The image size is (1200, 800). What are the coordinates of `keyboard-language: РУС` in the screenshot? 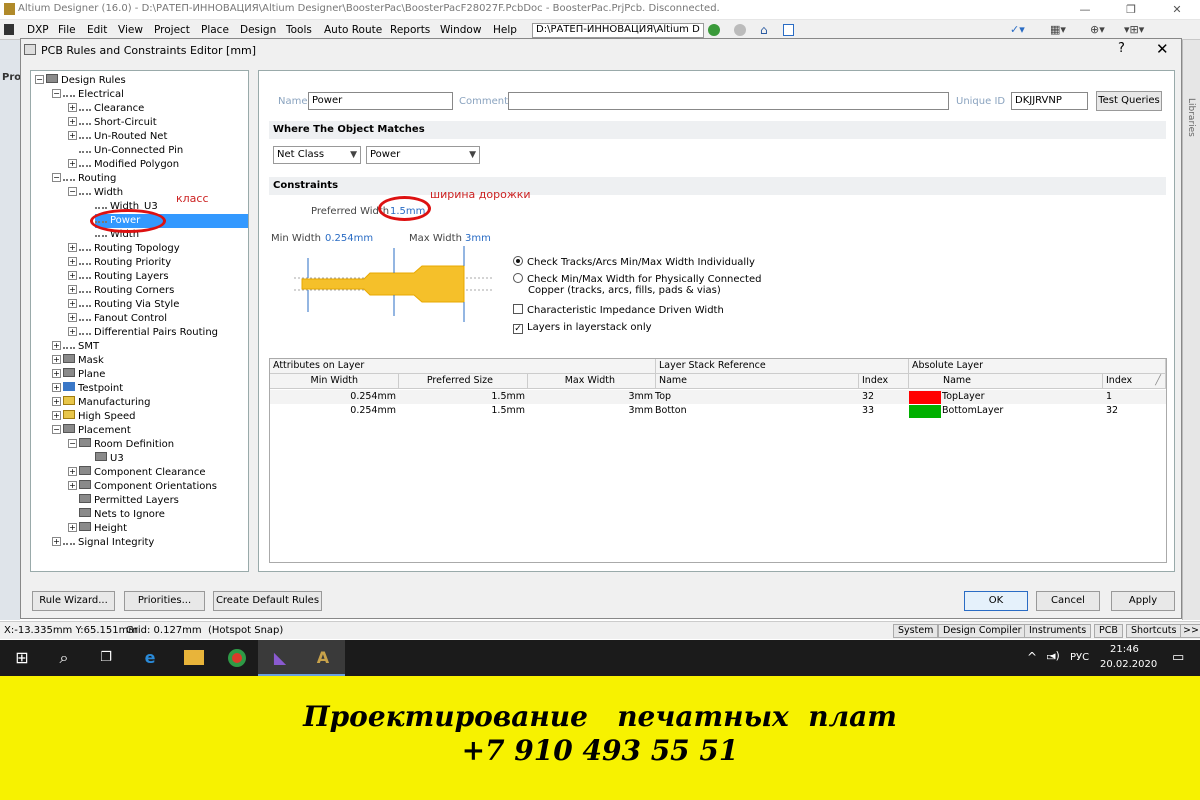 It's located at (1079, 657).